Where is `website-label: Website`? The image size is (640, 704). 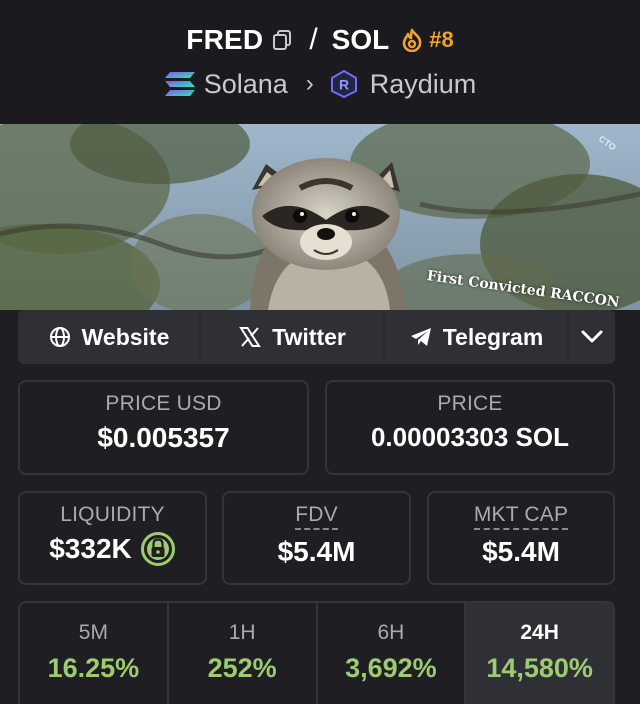 website-label: Website is located at coordinates (125, 336).